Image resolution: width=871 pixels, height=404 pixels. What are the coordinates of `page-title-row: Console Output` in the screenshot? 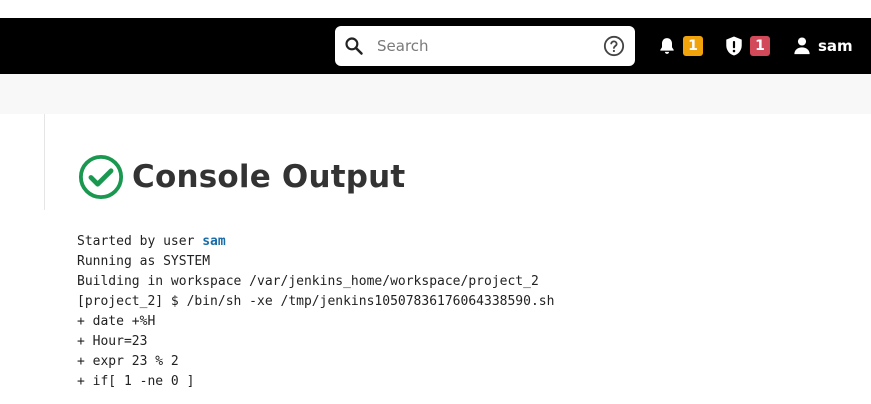 It's located at (241, 177).